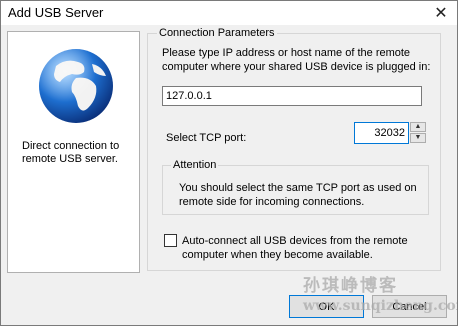 The height and width of the screenshot is (326, 458). Describe the element at coordinates (381, 133) in the screenshot. I see `port-input` at that location.